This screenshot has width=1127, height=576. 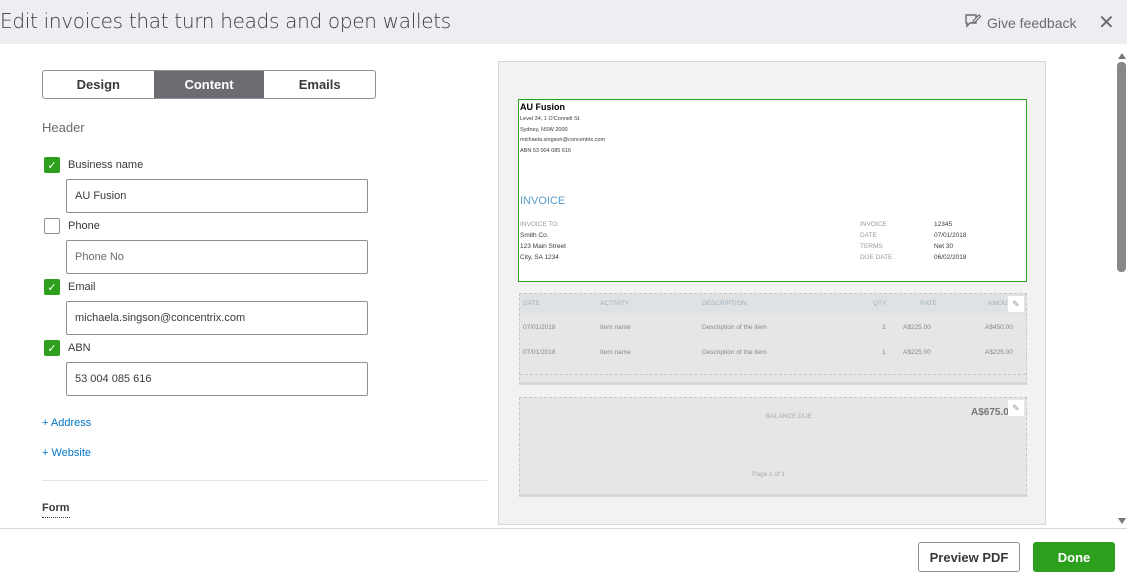 What do you see at coordinates (542, 107) in the screenshot?
I see `preview-business-name: AU Fusion` at bounding box center [542, 107].